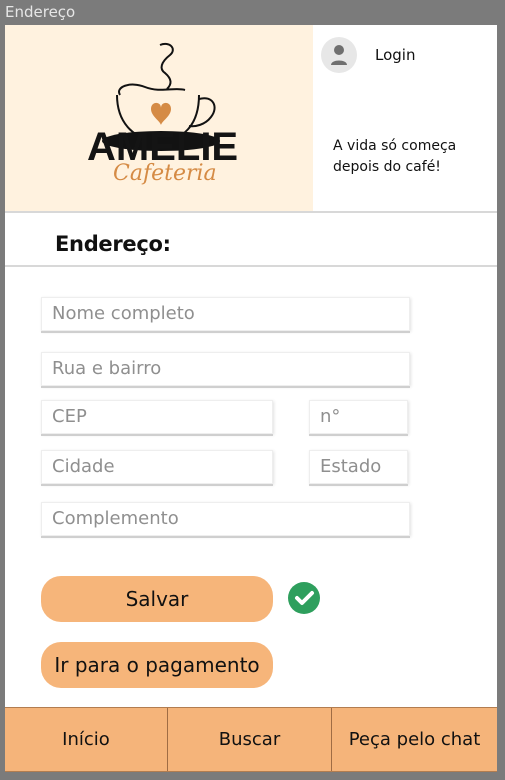  I want to click on section-divider, so click(251, 266).